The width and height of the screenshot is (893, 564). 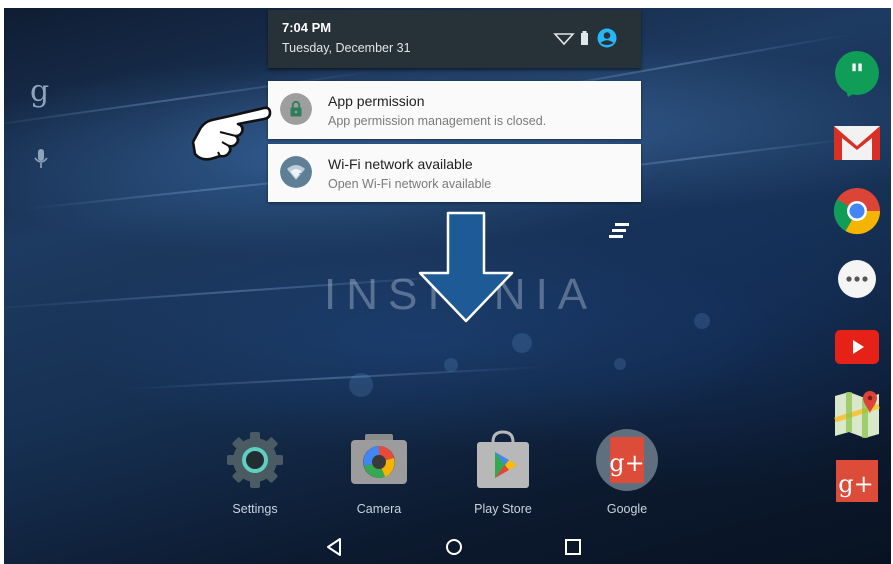 I want to click on status-icons, so click(x=585, y=38).